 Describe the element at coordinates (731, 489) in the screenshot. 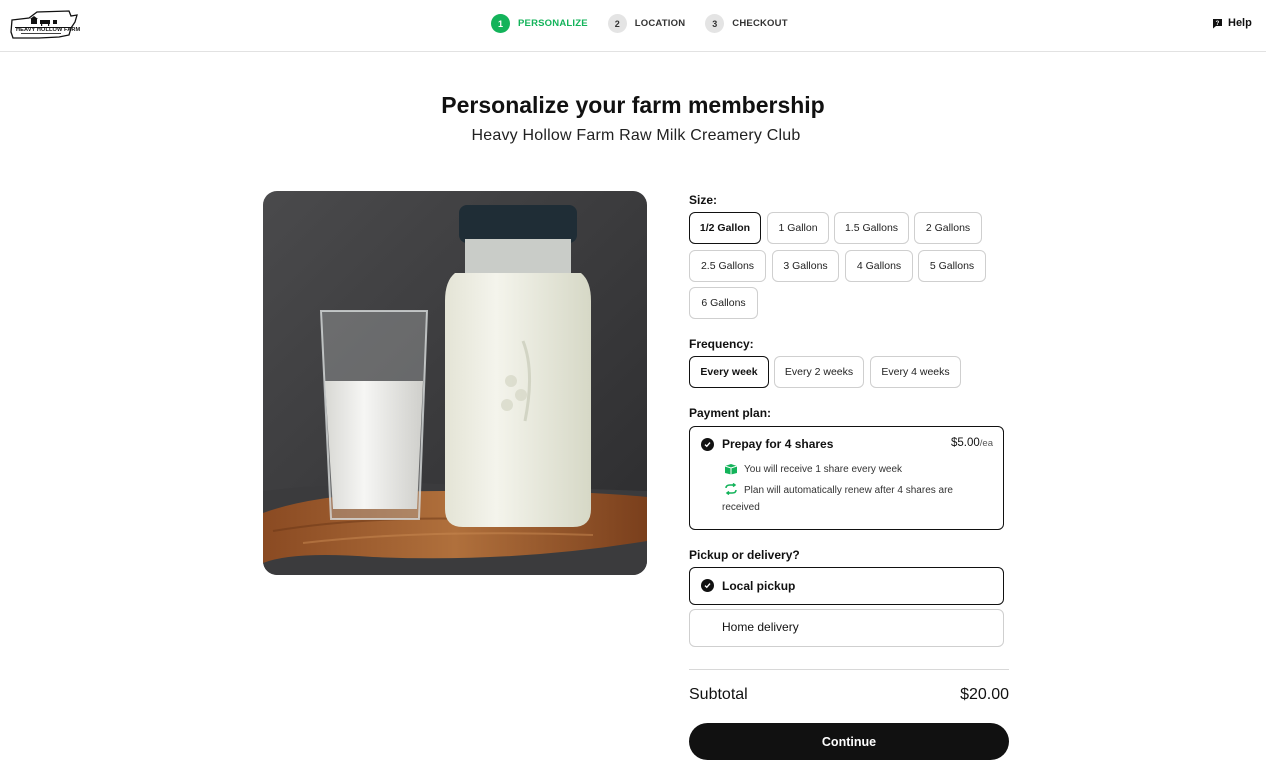

I see `renew-icon` at that location.